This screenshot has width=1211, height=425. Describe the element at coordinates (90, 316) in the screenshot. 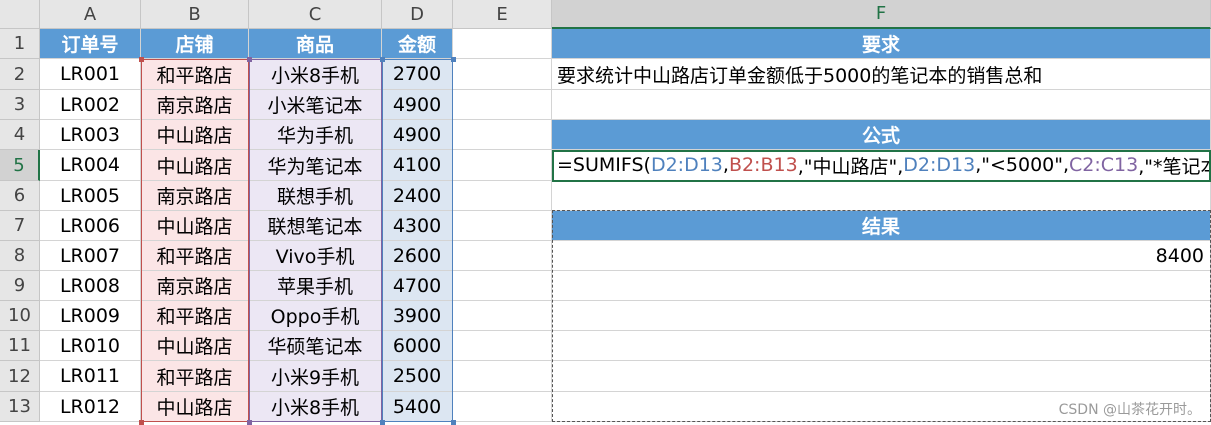

I see `data-cell: LR009` at that location.